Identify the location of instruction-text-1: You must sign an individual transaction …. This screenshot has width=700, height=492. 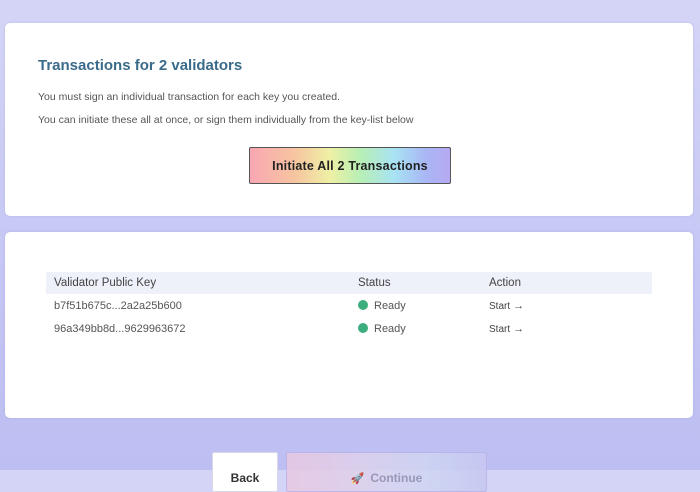
(189, 97).